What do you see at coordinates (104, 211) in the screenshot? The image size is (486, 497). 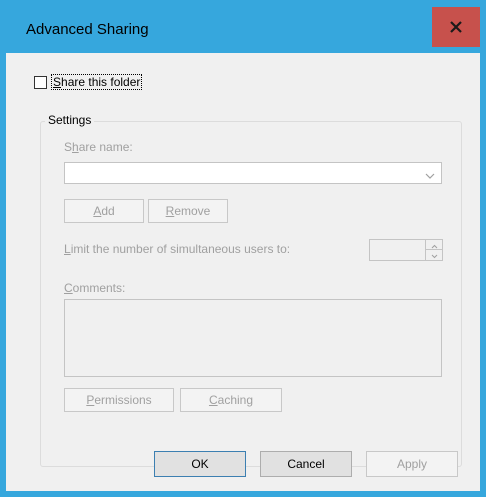 I see `add-button: Add` at bounding box center [104, 211].